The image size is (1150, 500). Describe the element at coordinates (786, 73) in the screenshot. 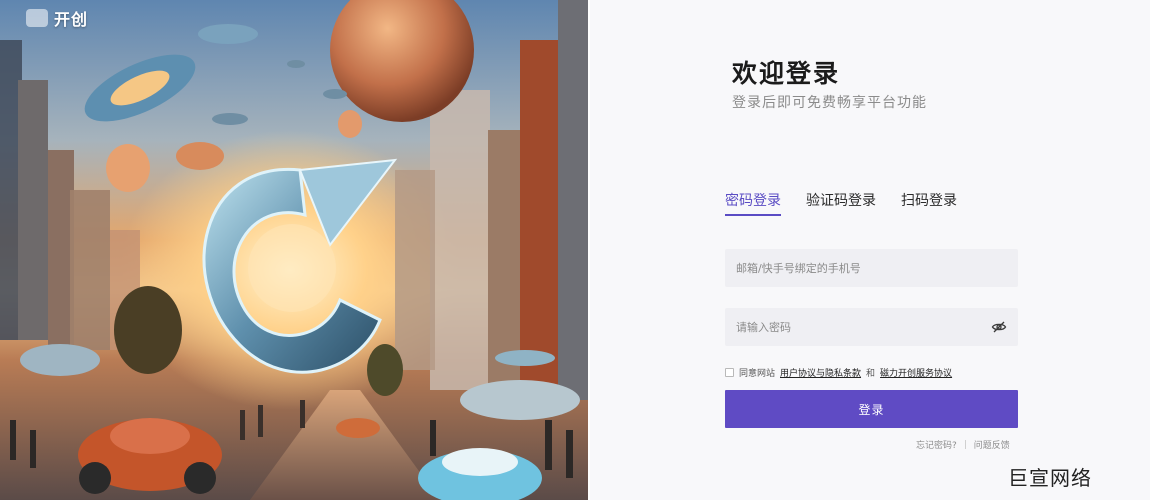

I see `login-title: 欢迎登录` at that location.